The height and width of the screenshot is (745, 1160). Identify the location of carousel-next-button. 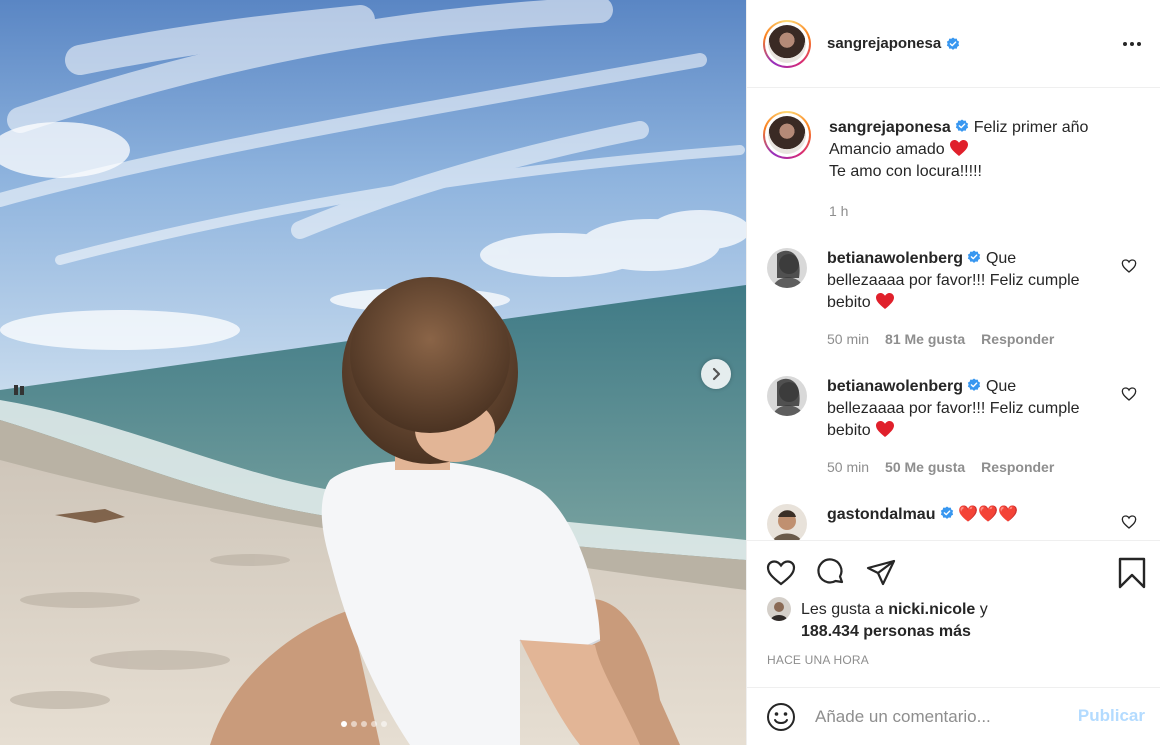
(716, 374).